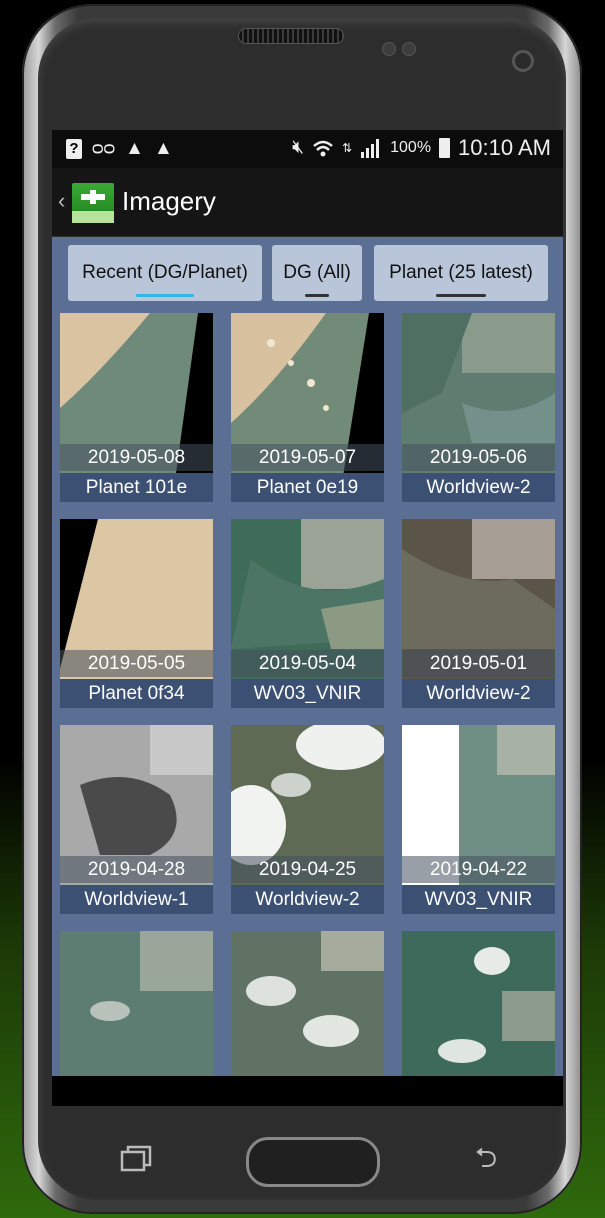  I want to click on tile-date: 2019-05-04, so click(307, 663).